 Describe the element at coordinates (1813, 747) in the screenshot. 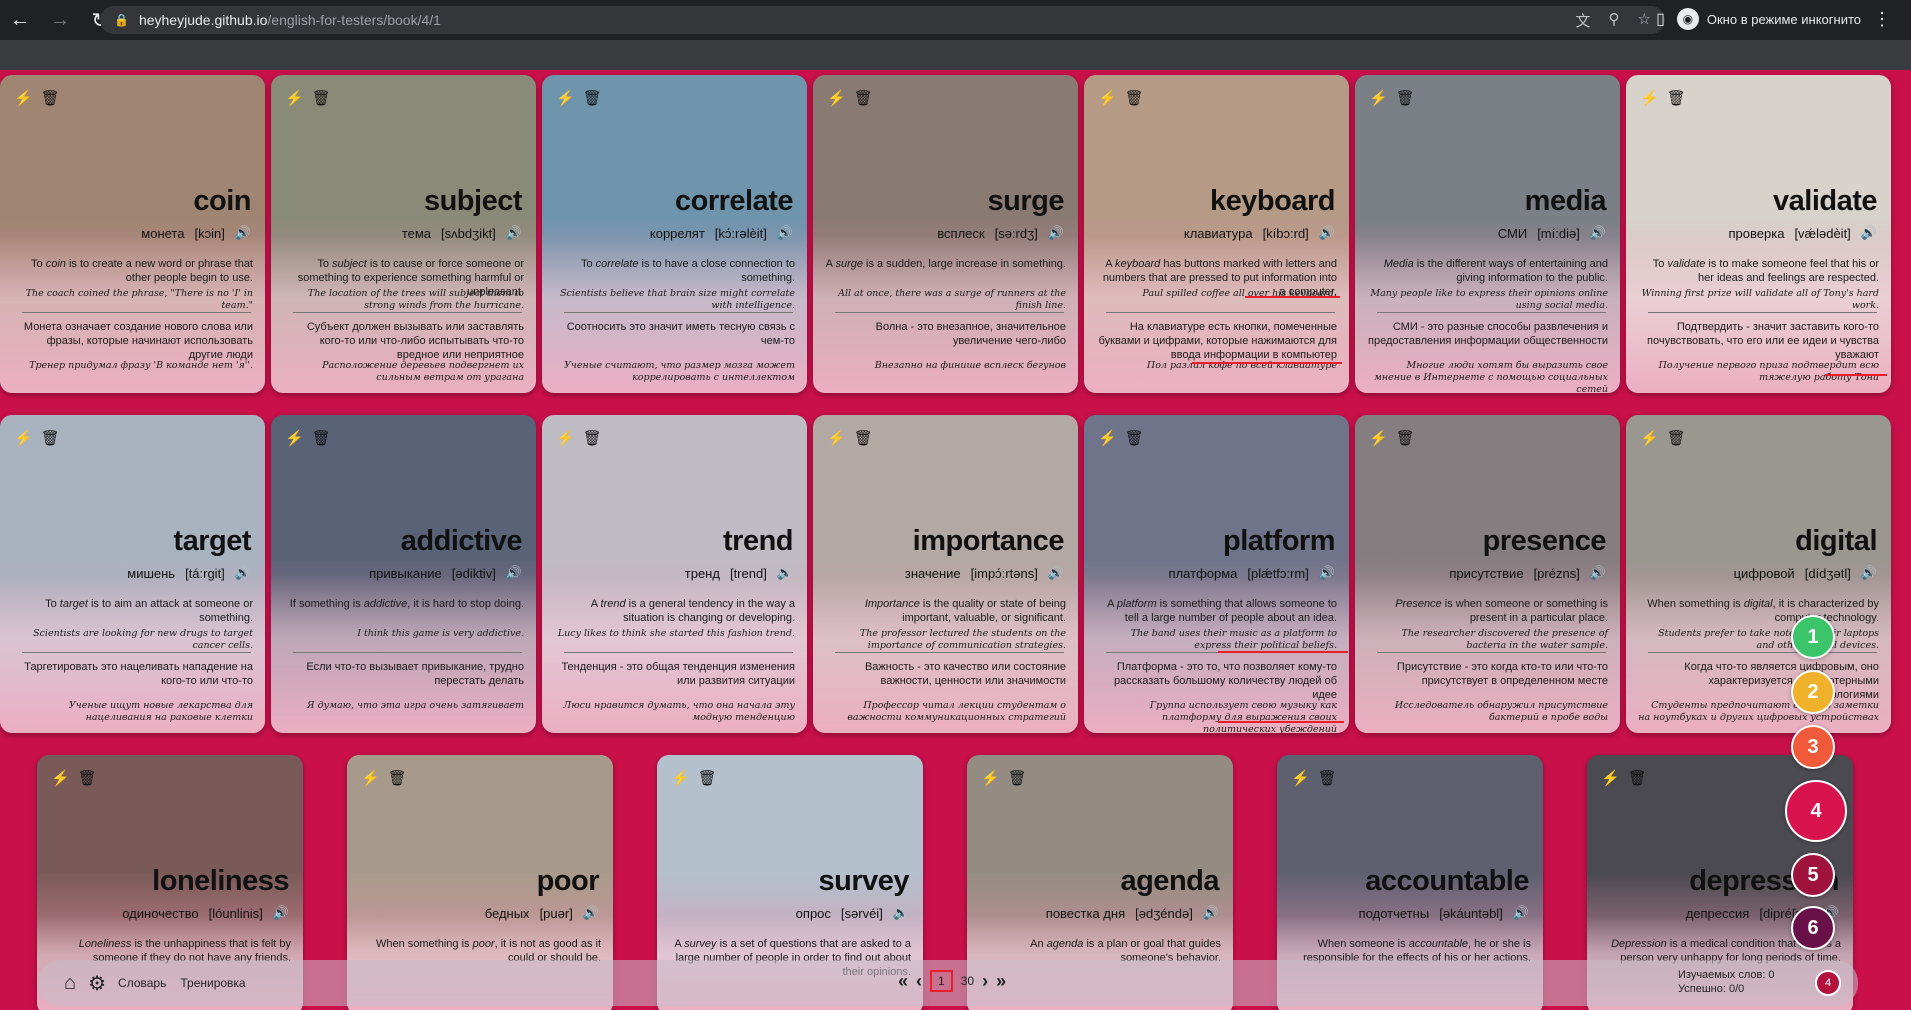

I see `level-button-3: 3` at that location.